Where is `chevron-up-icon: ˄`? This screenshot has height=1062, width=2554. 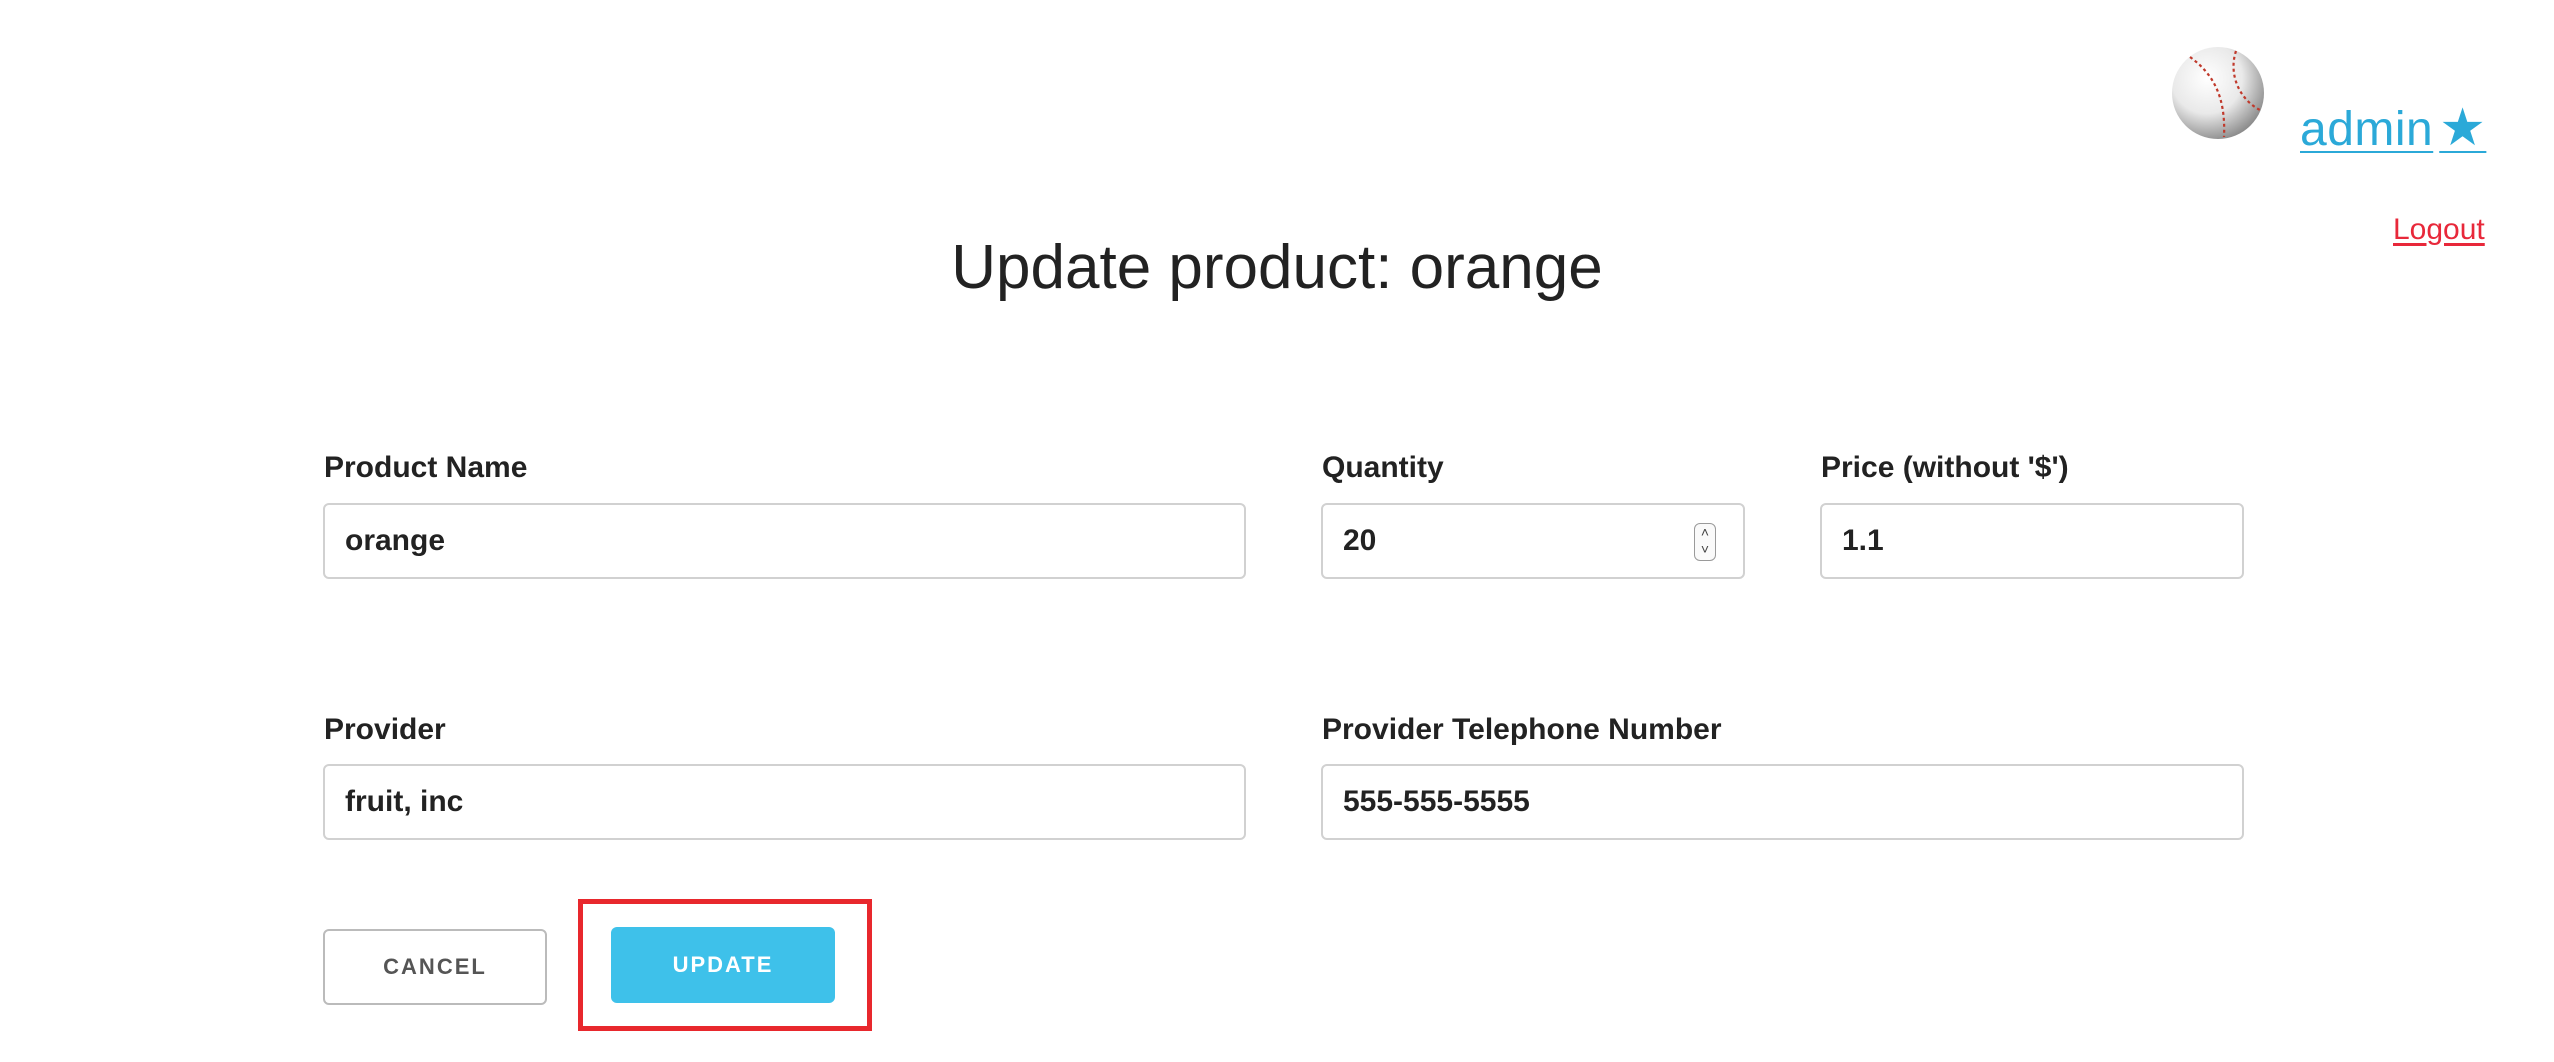
chevron-up-icon: ˄ is located at coordinates (1705, 532).